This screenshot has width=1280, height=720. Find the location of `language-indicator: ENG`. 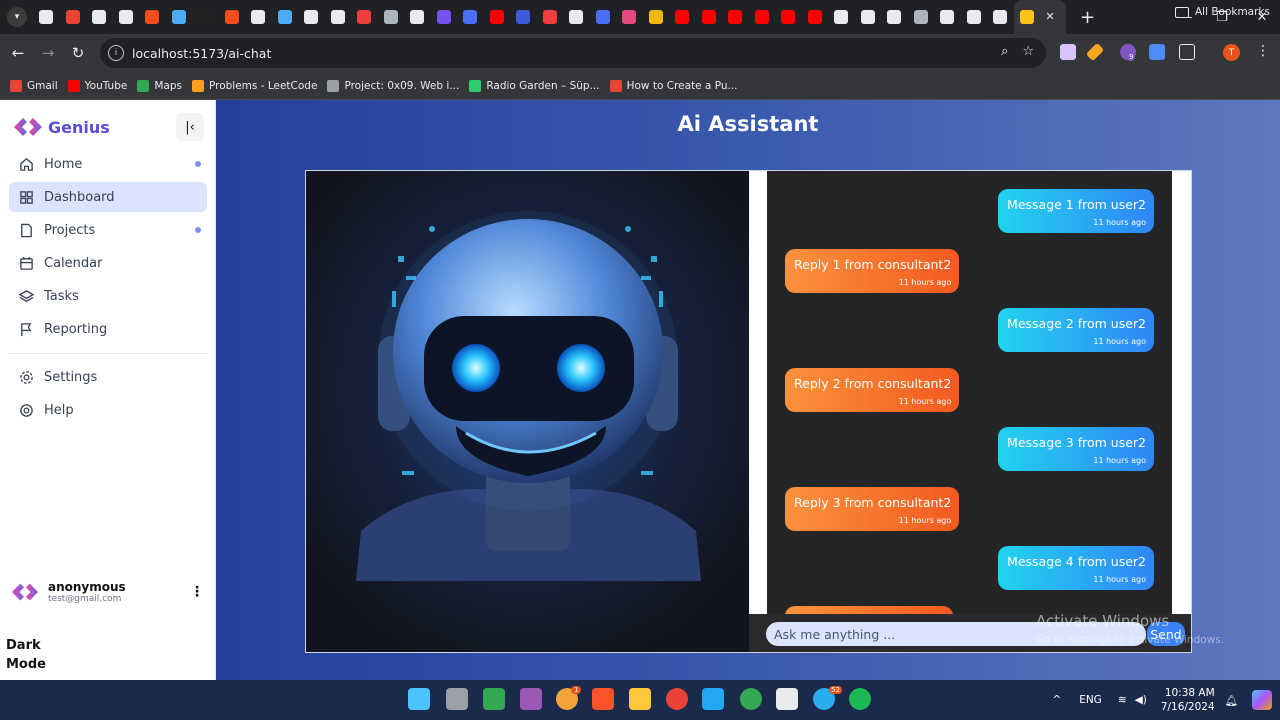

language-indicator: ENG is located at coordinates (1090, 700).